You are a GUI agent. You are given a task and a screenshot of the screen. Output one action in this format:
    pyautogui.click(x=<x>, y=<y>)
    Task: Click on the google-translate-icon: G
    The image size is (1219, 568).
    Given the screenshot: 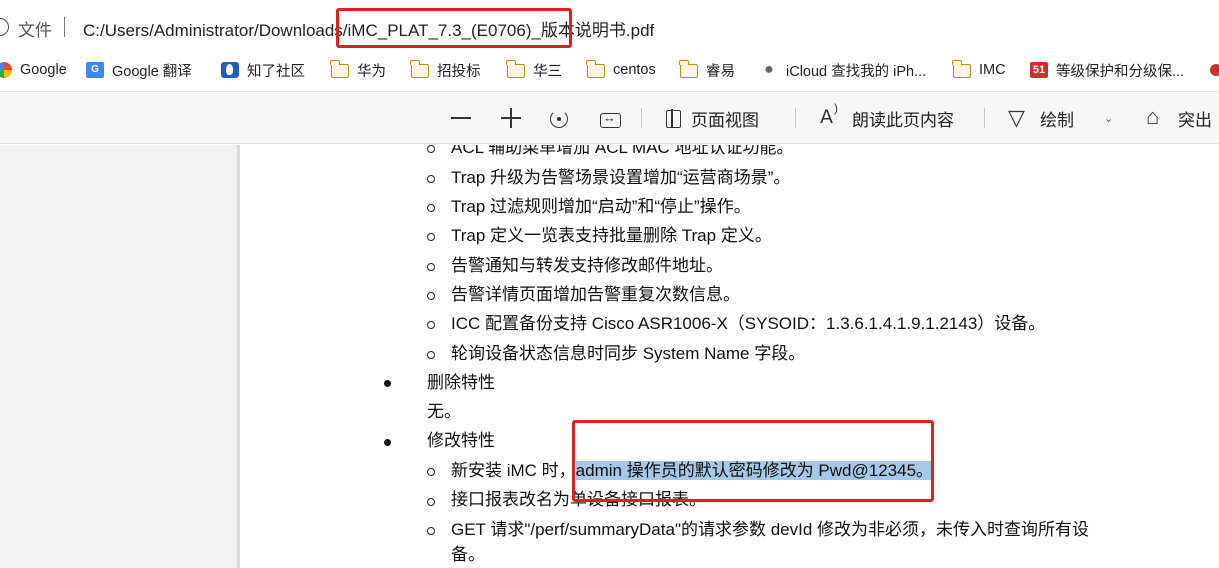 What is the action you would take?
    pyautogui.click(x=95, y=70)
    